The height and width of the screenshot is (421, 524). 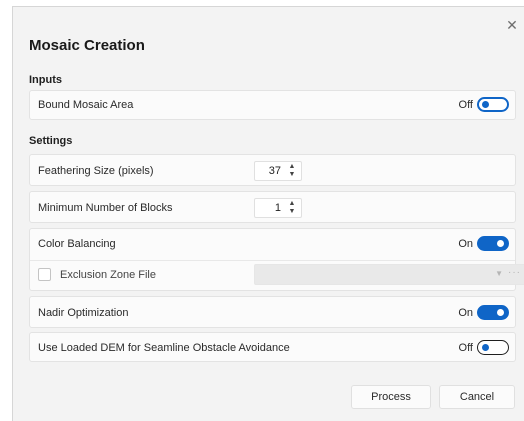 What do you see at coordinates (493, 104) in the screenshot?
I see `bound-mosaic-area-toggle` at bounding box center [493, 104].